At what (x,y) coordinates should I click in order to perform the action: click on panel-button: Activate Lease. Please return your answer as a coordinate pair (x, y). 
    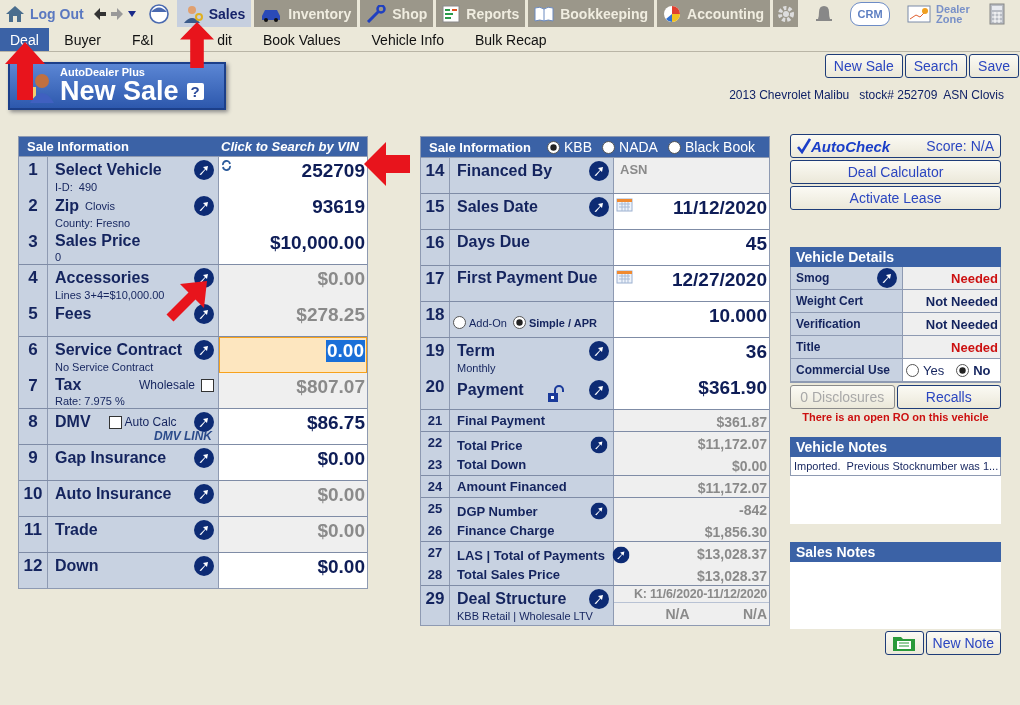
    Looking at the image, I should click on (895, 198).